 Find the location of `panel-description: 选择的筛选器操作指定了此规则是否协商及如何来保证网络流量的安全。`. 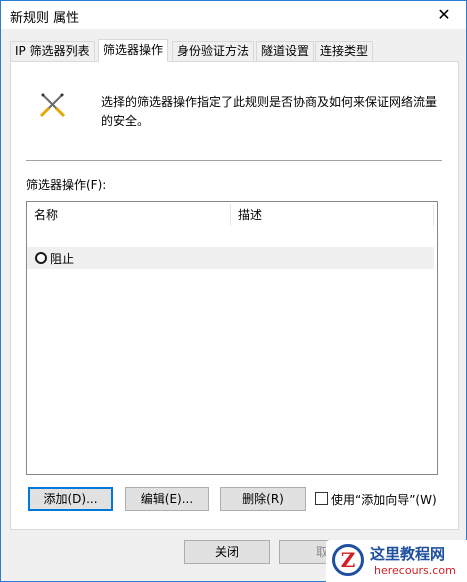

panel-description: 选择的筛选器操作指定了此规则是否协商及如何来保证网络流量的安全。 is located at coordinates (269, 111).